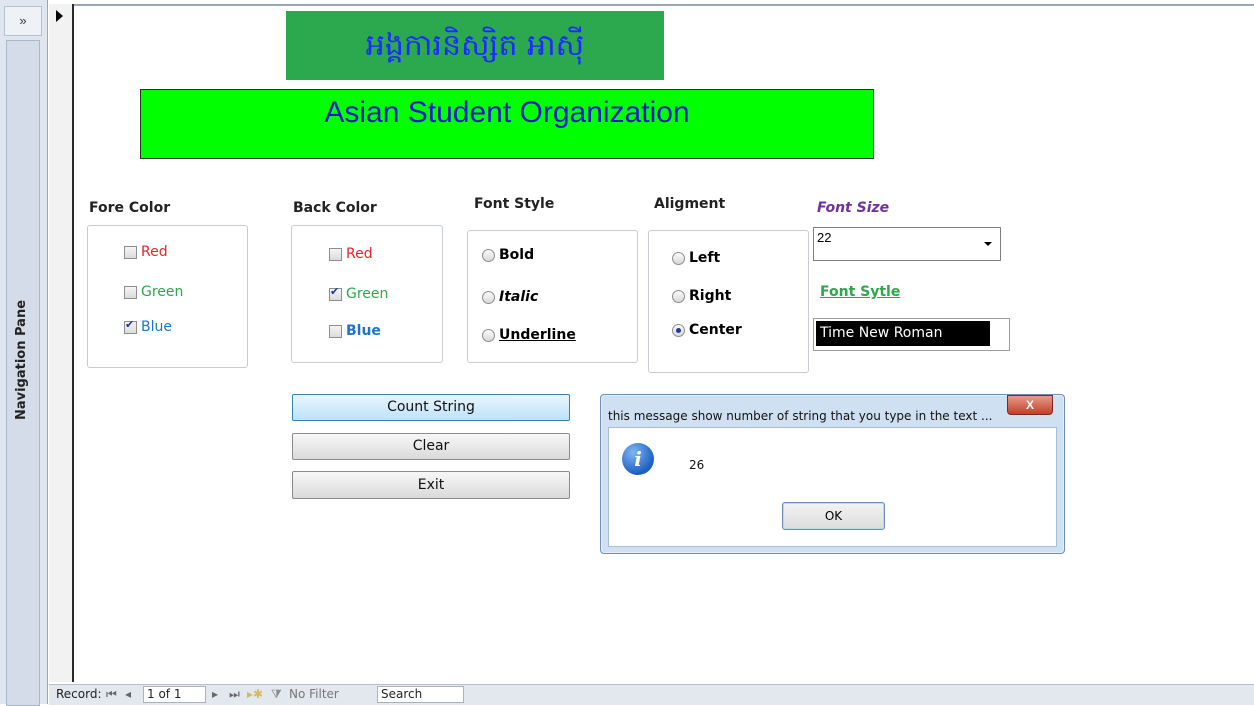 This screenshot has width=1254, height=706. I want to click on fore-color-red-option: Red, so click(146, 252).